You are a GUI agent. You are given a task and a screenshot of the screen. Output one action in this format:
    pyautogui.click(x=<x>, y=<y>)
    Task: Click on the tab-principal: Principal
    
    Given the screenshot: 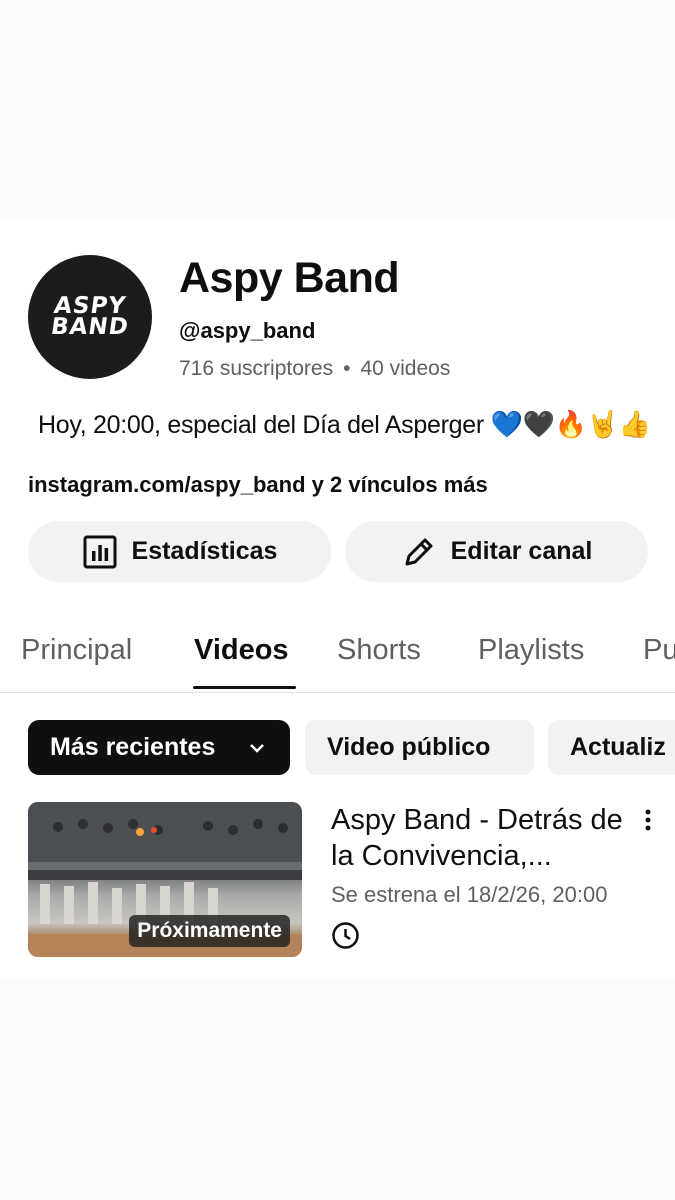 What is the action you would take?
    pyautogui.click(x=76, y=650)
    